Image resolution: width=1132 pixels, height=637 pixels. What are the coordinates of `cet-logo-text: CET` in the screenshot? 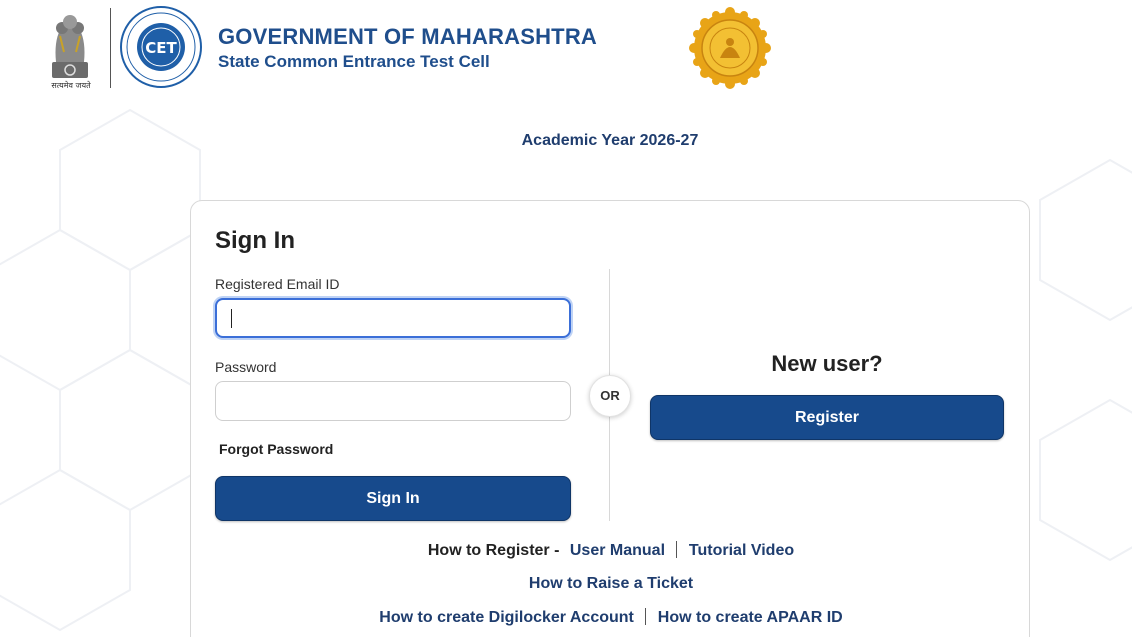 It's located at (161, 48).